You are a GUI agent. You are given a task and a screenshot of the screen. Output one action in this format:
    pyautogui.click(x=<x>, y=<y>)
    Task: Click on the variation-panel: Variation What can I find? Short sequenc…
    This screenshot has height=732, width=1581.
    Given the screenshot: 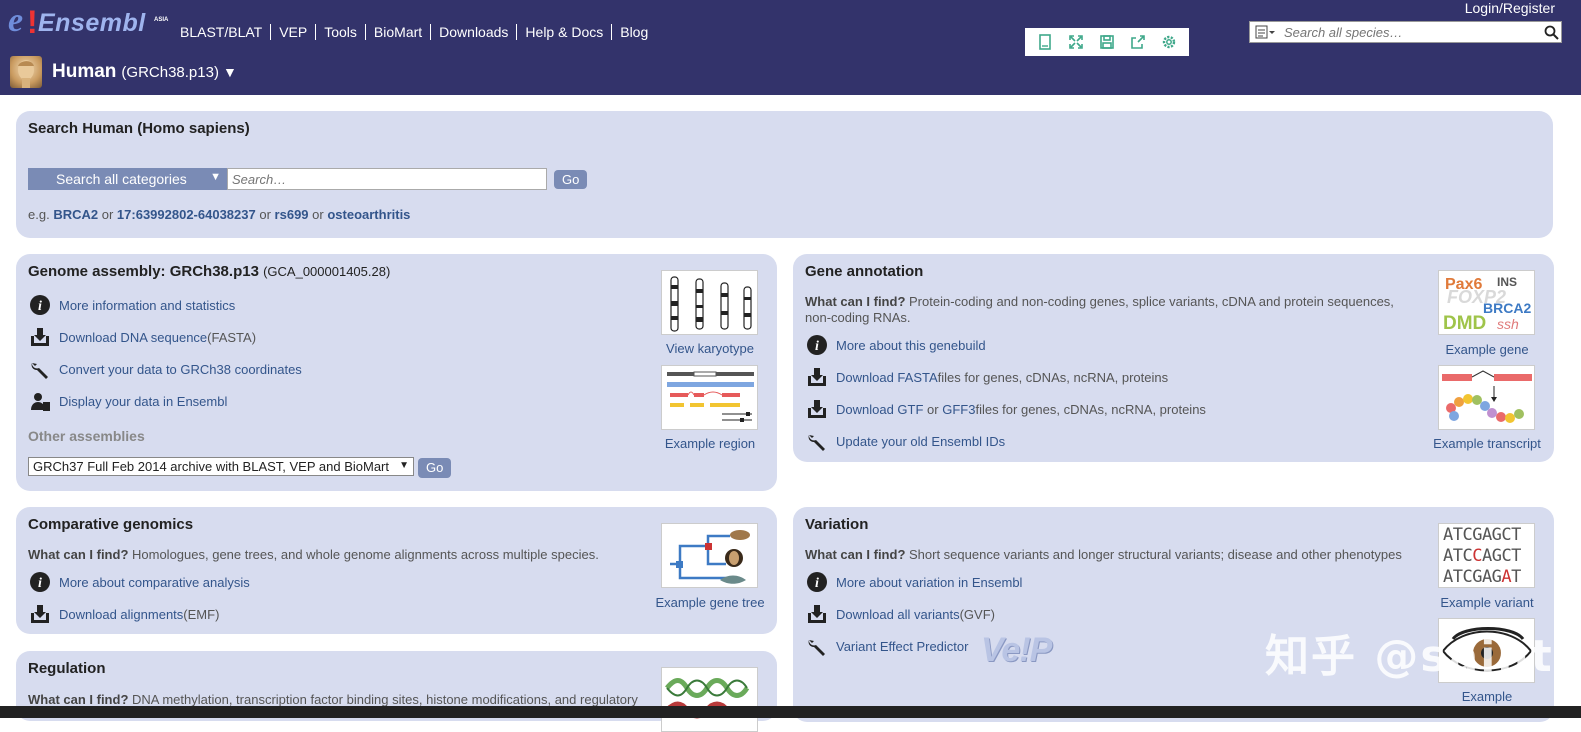 What is the action you would take?
    pyautogui.click(x=1173, y=614)
    